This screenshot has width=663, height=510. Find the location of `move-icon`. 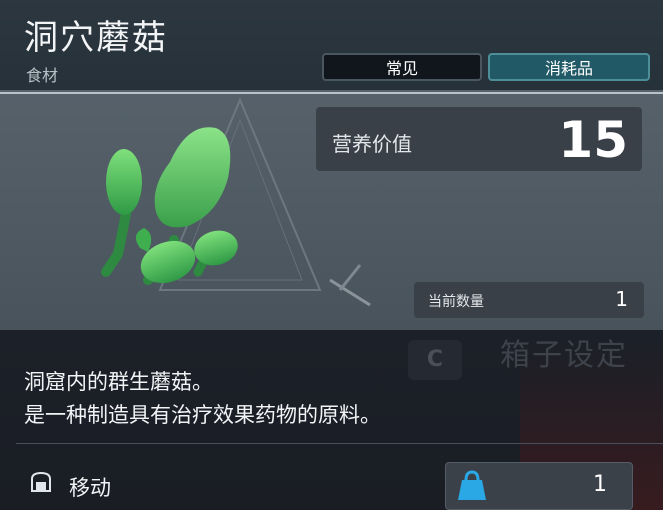

move-icon is located at coordinates (41, 481).